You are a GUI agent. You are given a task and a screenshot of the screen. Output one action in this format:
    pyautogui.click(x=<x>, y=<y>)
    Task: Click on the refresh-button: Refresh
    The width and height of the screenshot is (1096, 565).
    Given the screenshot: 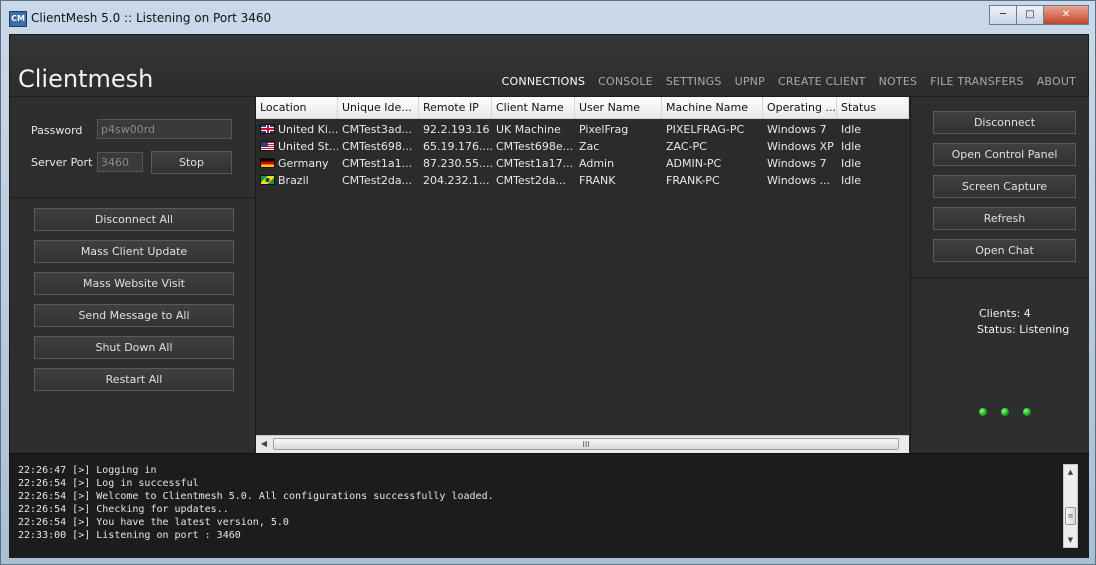 What is the action you would take?
    pyautogui.click(x=1004, y=218)
    